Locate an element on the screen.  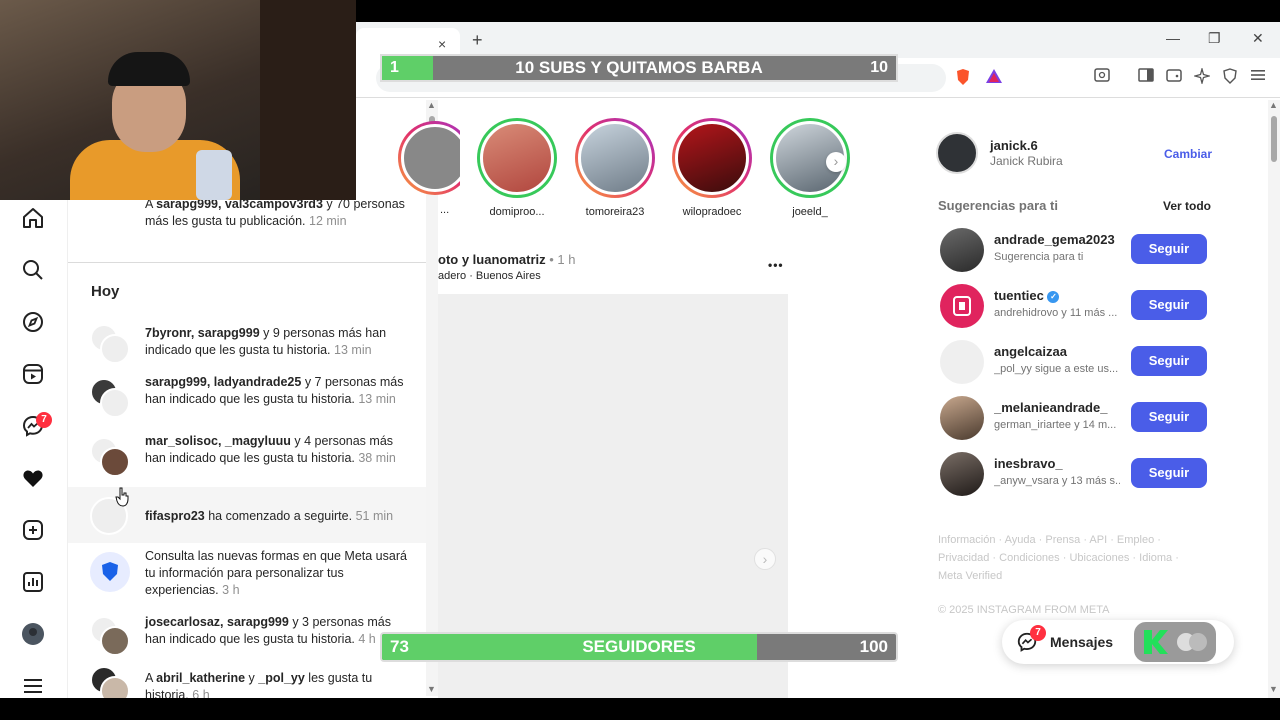
more-menu-icon is located at coordinates (33, 687).